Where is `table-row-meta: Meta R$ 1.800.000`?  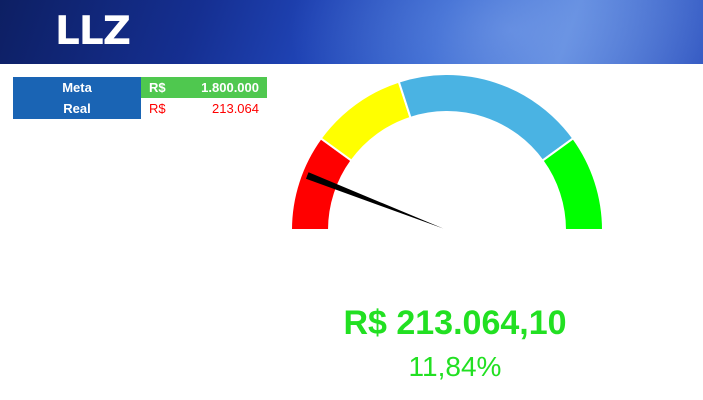 table-row-meta: Meta R$ 1.800.000 is located at coordinates (140, 87).